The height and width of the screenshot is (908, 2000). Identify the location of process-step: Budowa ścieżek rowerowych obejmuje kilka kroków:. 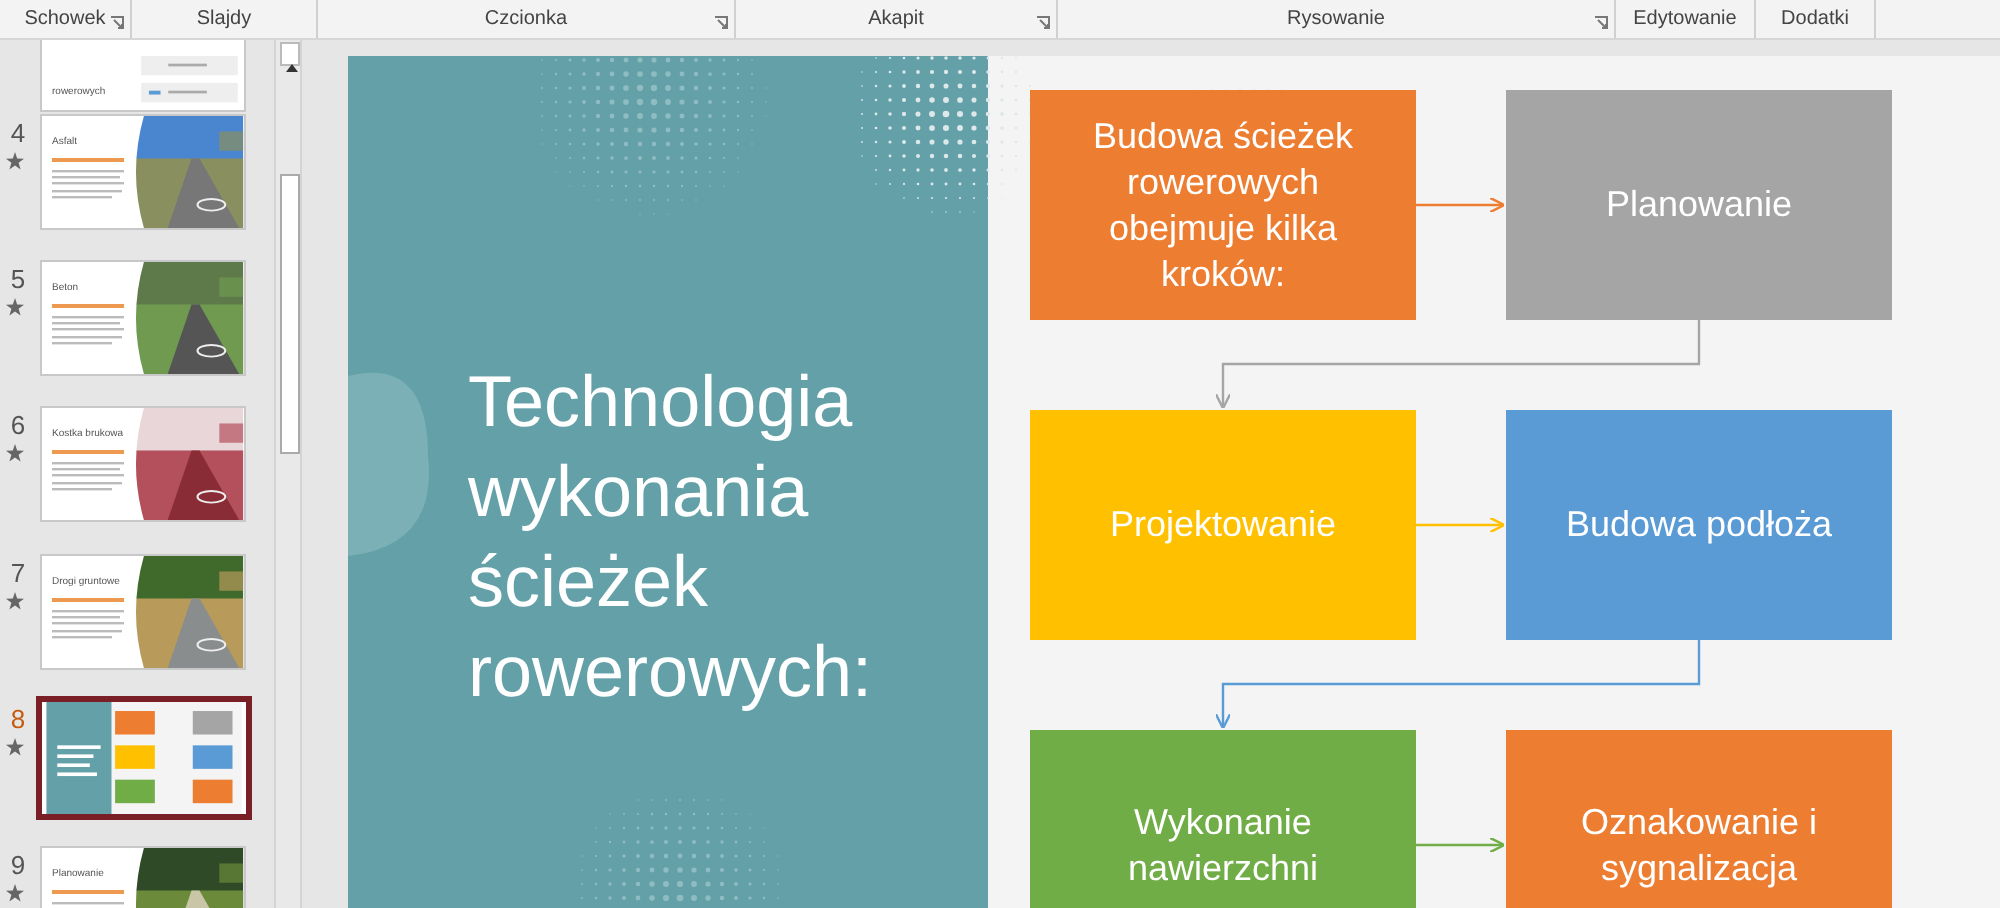
(1223, 205).